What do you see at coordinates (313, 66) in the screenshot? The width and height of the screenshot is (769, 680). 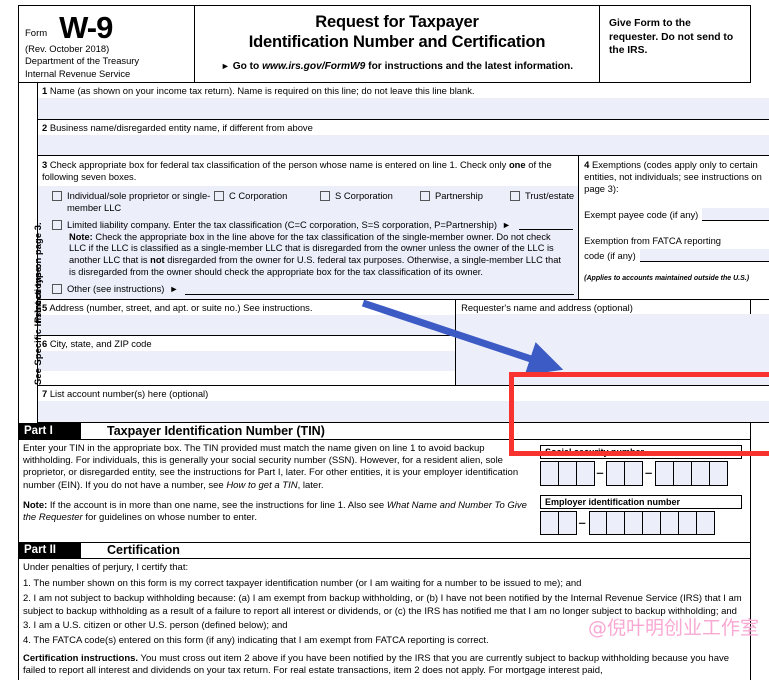 I see `irs-url-link: www.irs.gov/FormW9` at bounding box center [313, 66].